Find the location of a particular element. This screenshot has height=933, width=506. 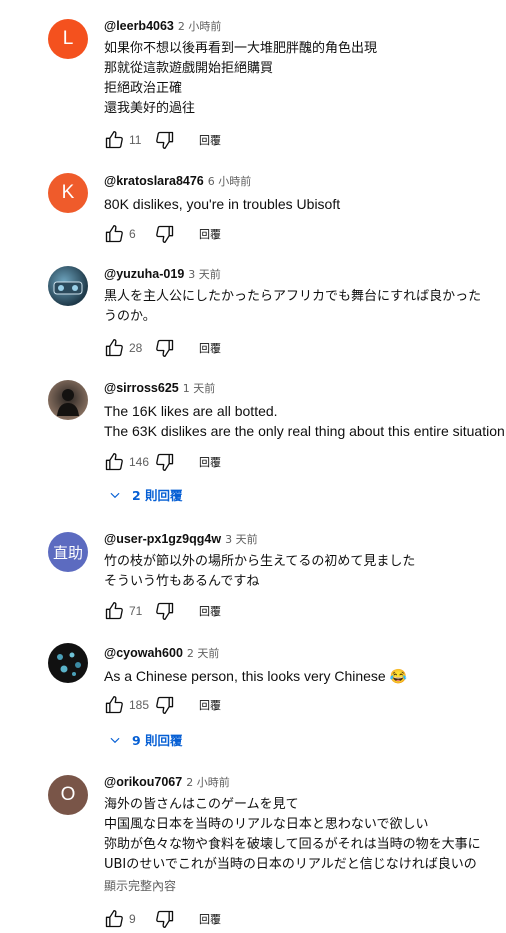

comment-time: 1 天前 is located at coordinates (199, 388).